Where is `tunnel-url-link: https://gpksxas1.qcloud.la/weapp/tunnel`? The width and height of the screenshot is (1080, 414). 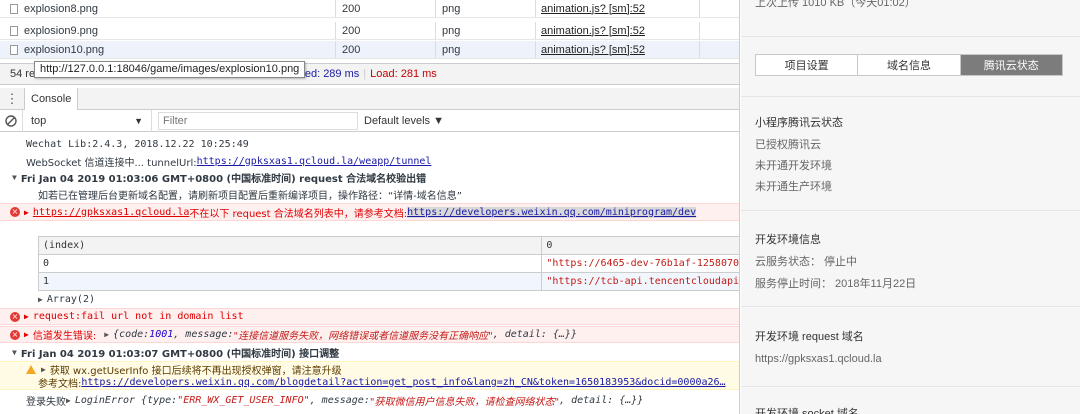
tunnel-url-link: https://gpksxas1.qcloud.la/weapp/tunnel is located at coordinates (314, 161).